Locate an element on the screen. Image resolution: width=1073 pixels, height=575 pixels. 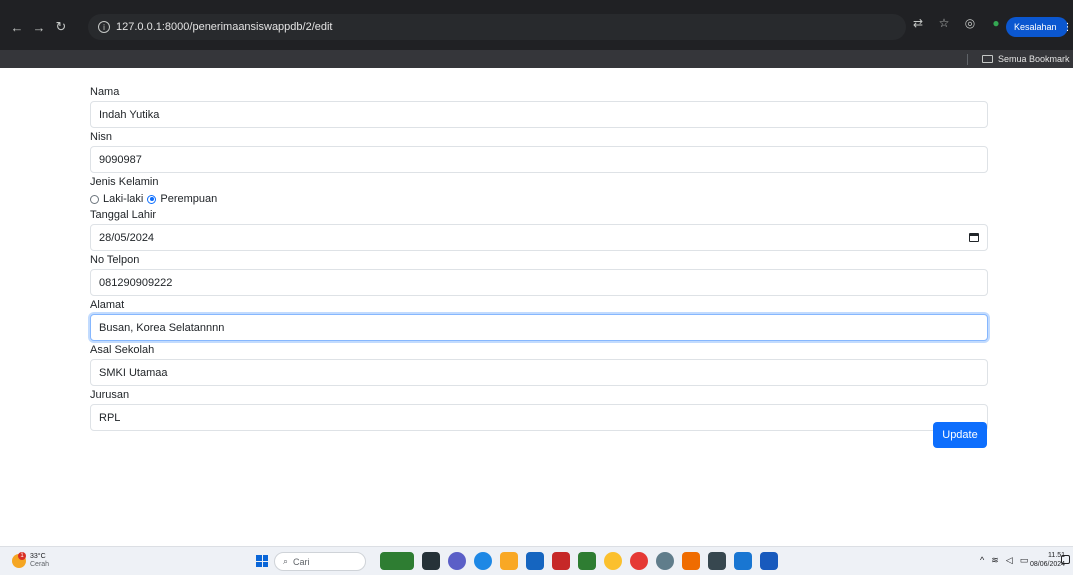
bookmark-separator is located at coordinates (967, 59).